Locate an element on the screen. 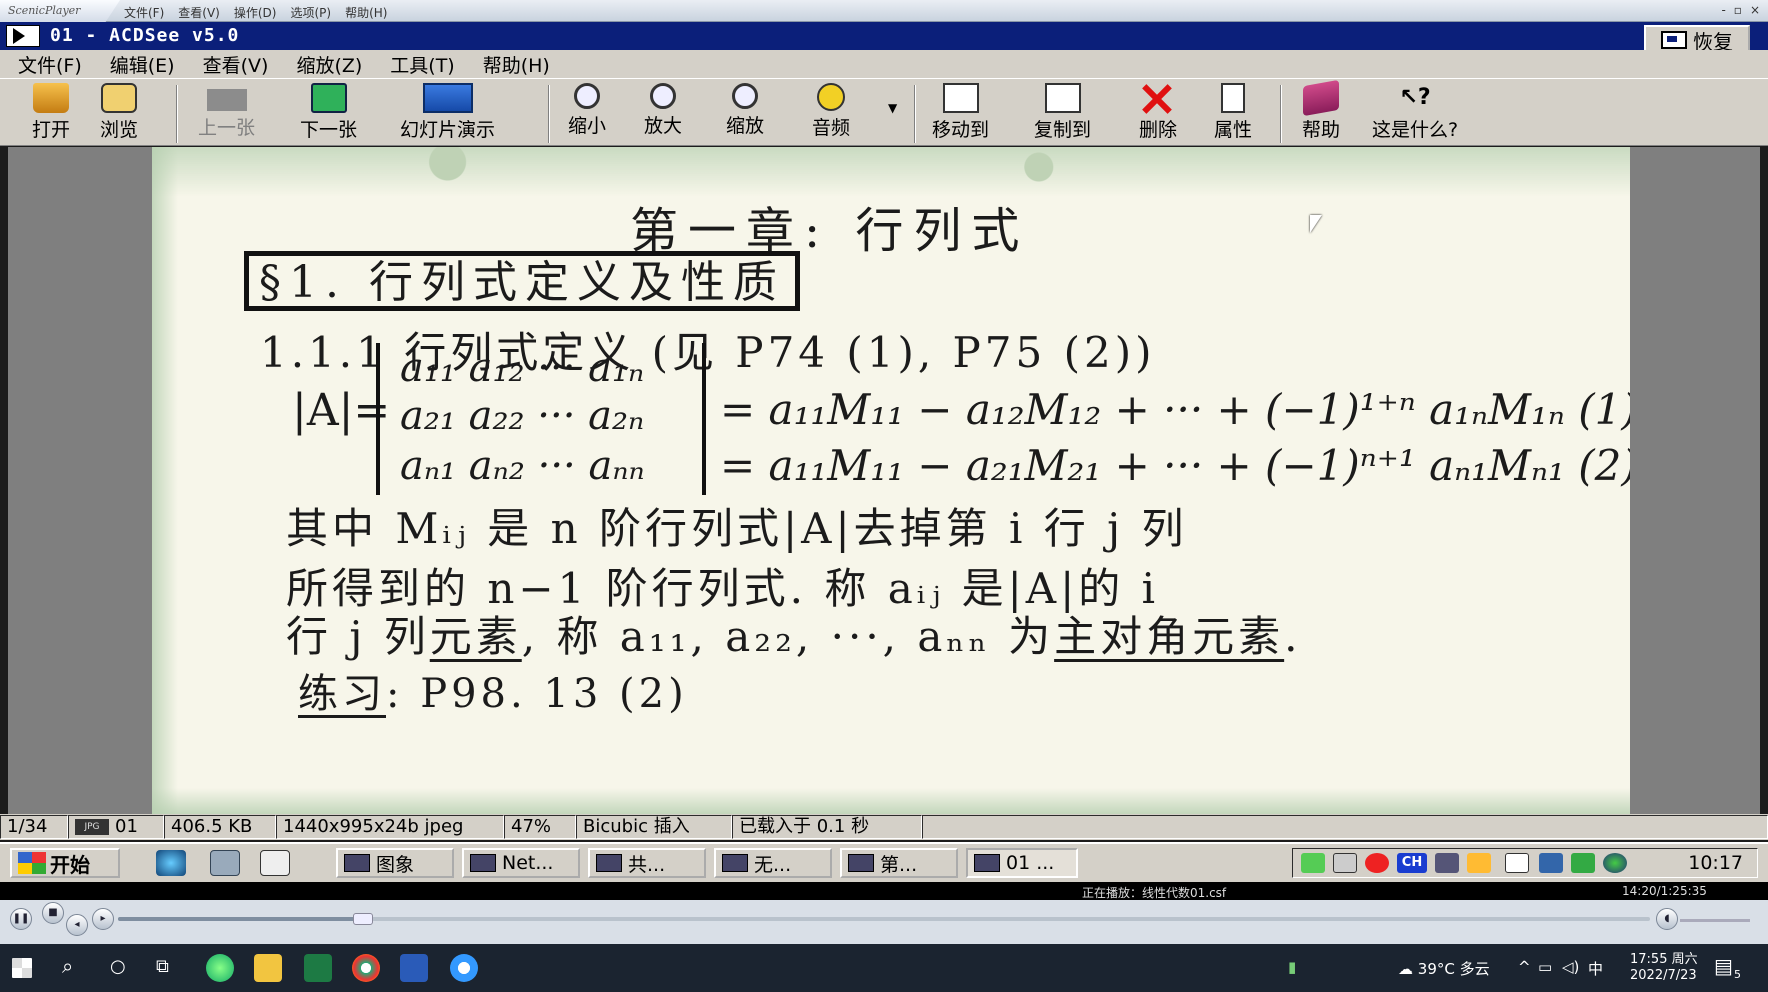 Image resolution: width=1768 pixels, height=992 pixels. whats-this-button: ↖? 这是什么? is located at coordinates (1415, 112).